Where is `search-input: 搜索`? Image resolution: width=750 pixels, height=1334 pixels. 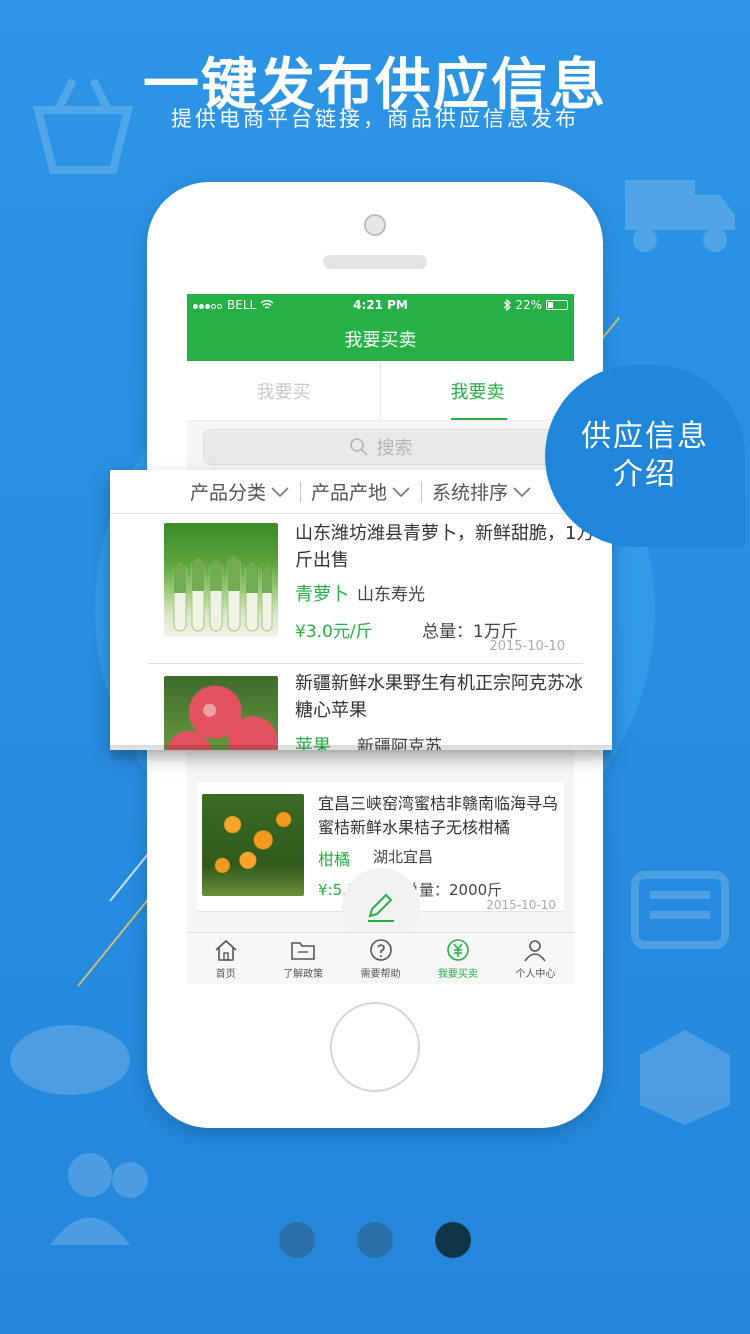
search-input: 搜索 is located at coordinates (380, 447).